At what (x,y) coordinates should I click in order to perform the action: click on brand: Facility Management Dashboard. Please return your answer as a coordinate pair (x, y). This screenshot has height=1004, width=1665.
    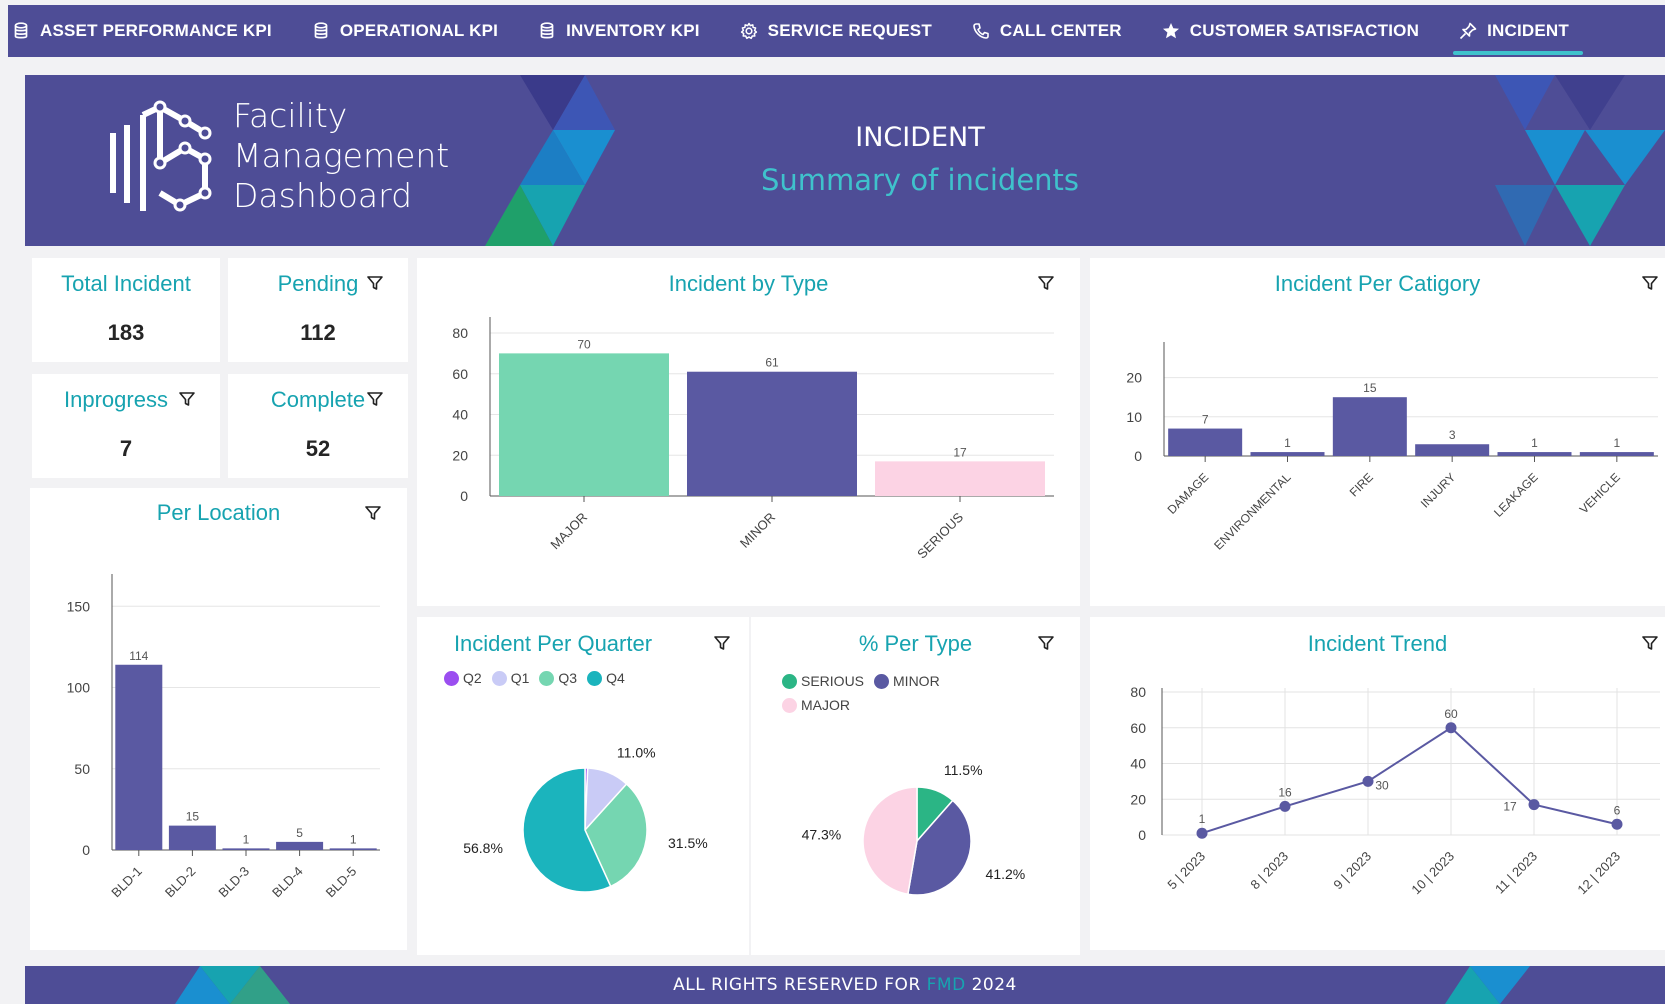
    Looking at the image, I should click on (277, 156).